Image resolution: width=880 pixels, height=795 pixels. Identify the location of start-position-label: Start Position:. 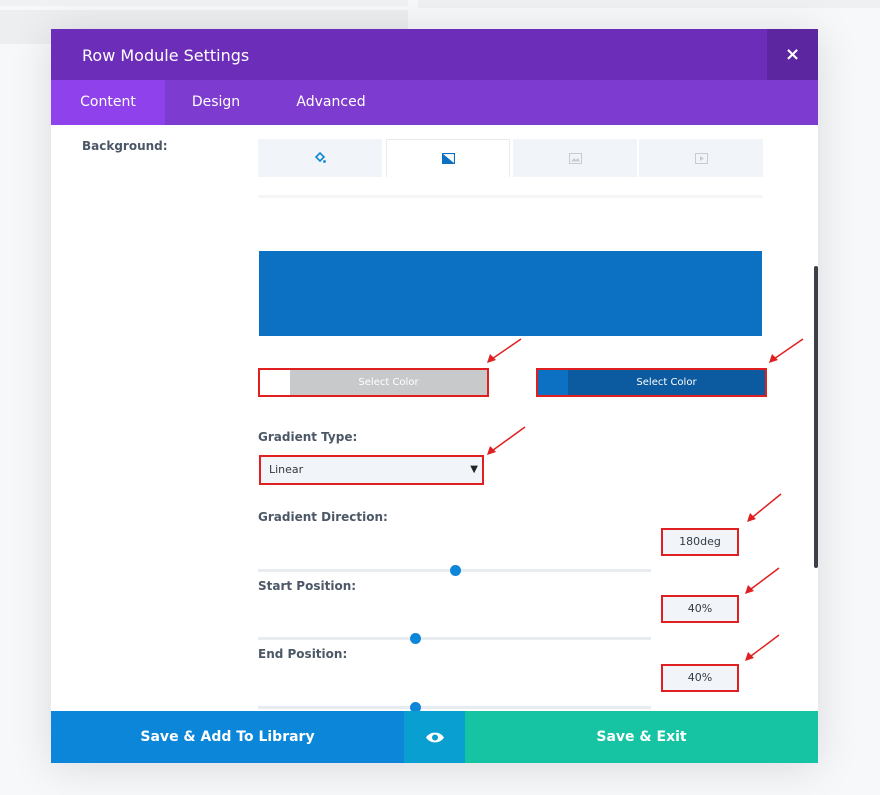
(307, 586).